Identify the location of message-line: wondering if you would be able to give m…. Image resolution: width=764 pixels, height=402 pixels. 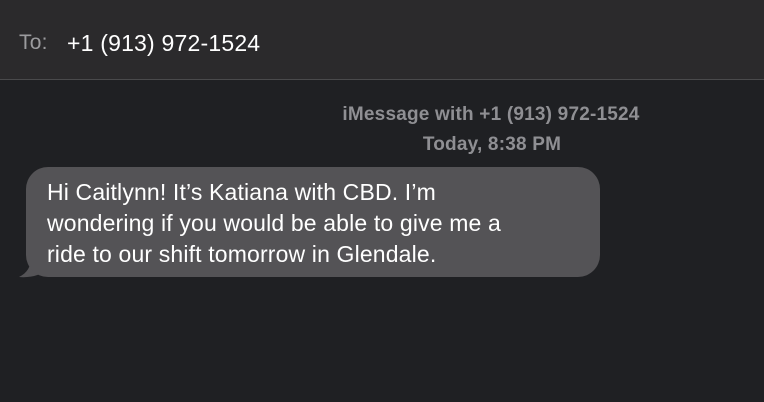
(274, 223).